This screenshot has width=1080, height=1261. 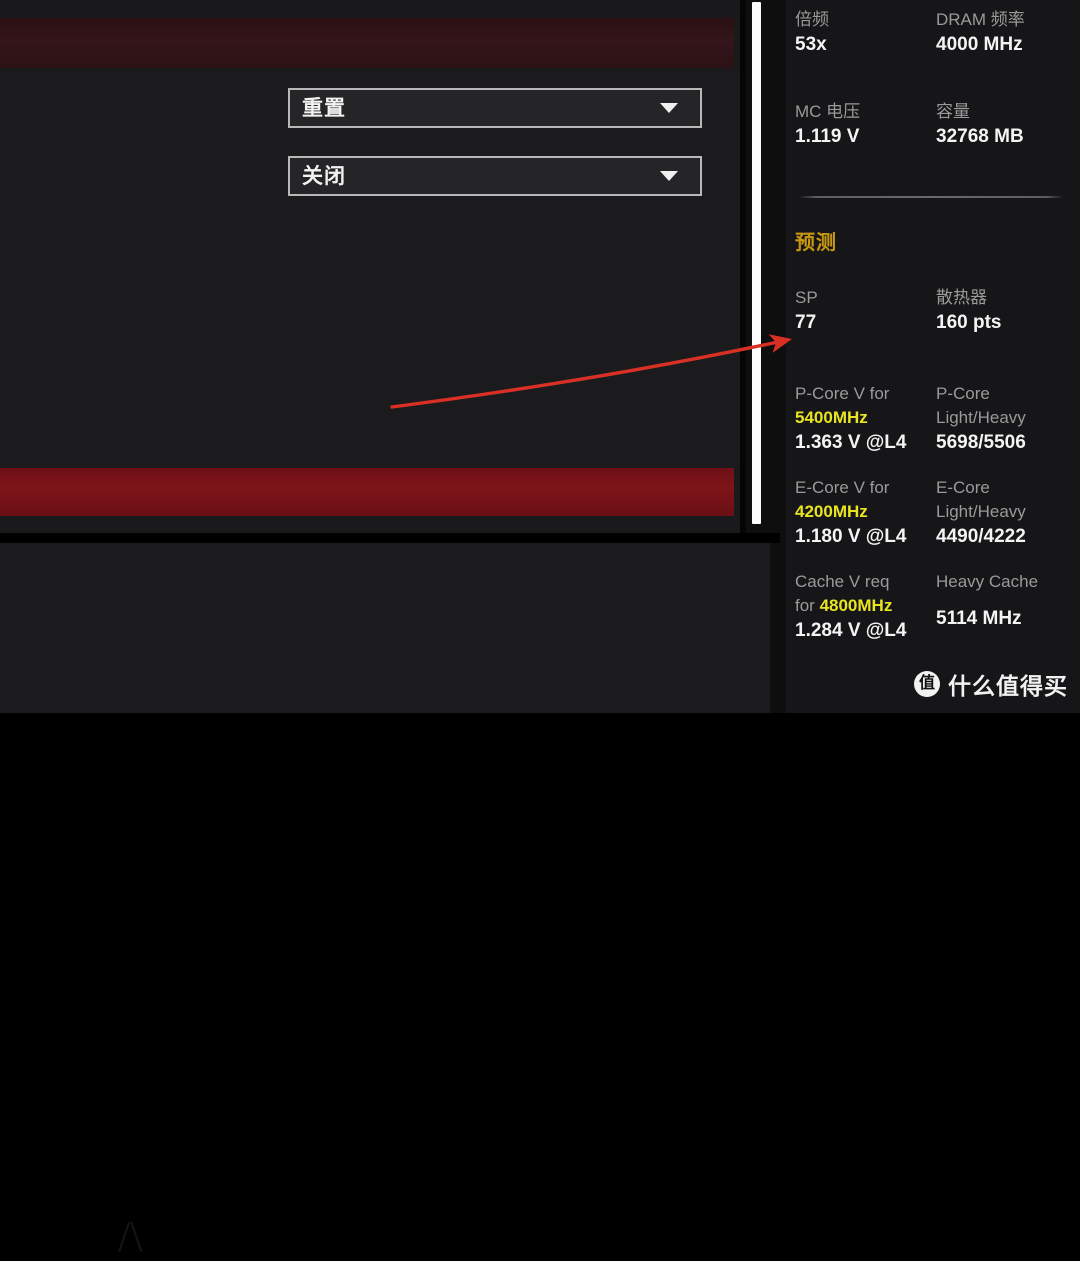 I want to click on memory-stats-row-2: MC 电压 1.119 V 容量 32768 MB, so click(x=936, y=125).